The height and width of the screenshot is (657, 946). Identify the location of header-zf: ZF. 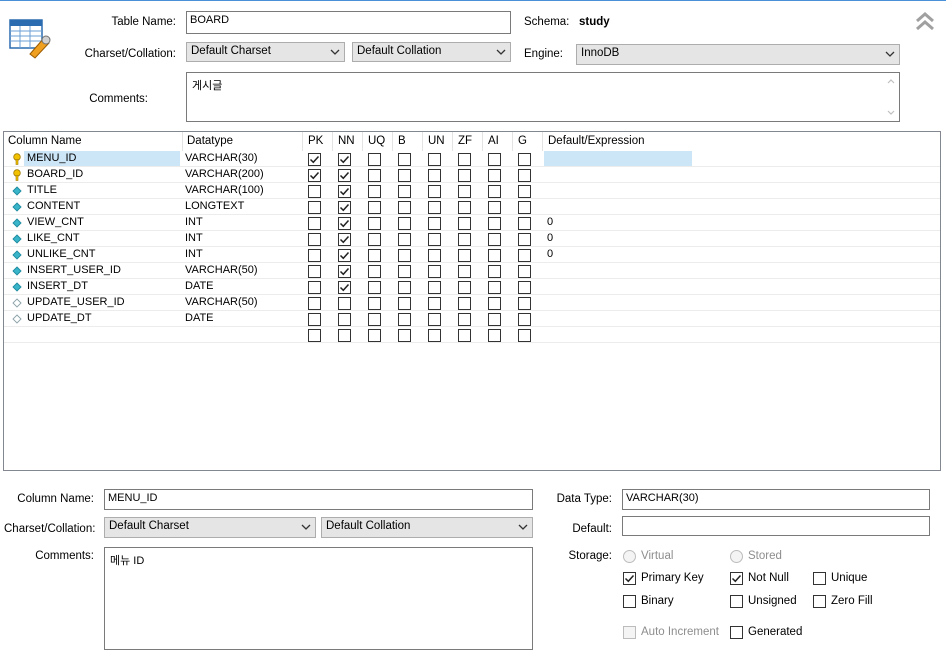
(465, 141).